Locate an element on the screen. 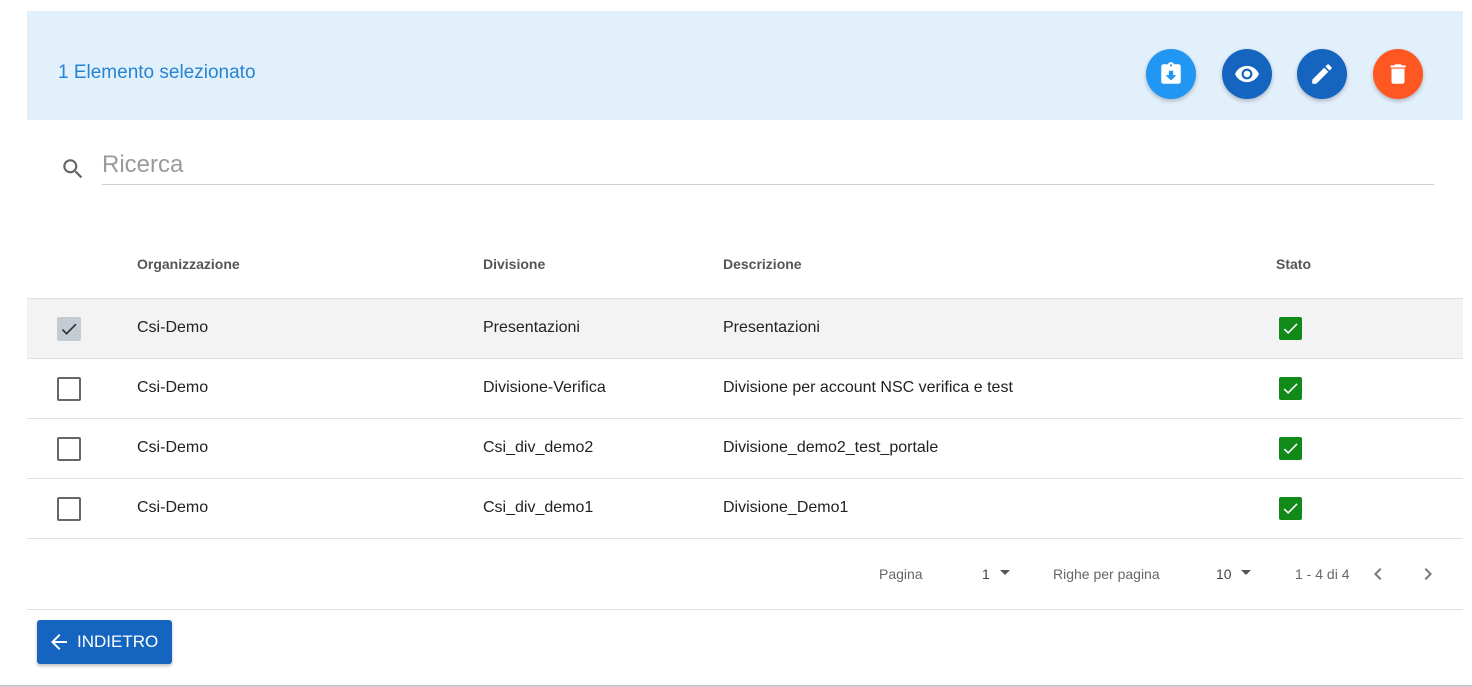  column-header-organizzazione: Organizzazione is located at coordinates (188, 264).